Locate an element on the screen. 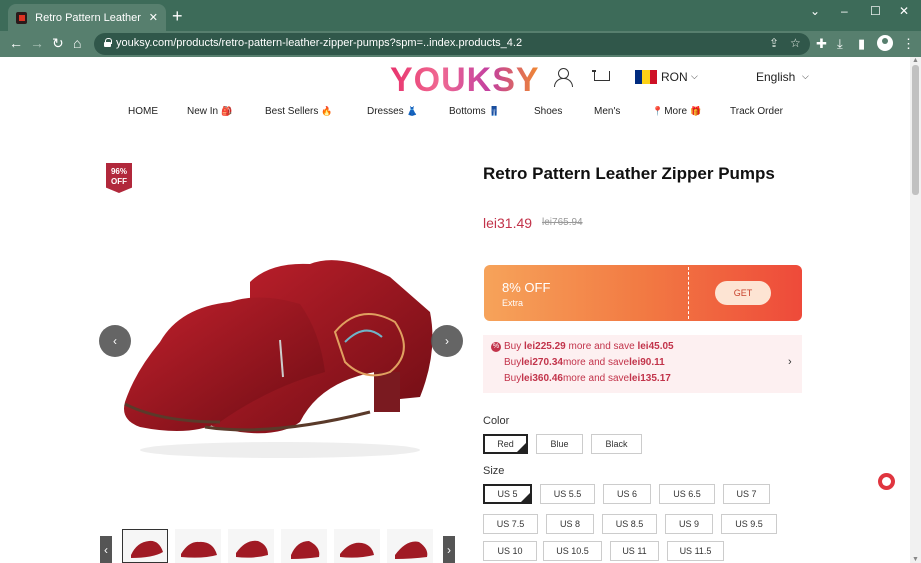 The image size is (921, 563). size-option: US 7.5 is located at coordinates (510, 524).